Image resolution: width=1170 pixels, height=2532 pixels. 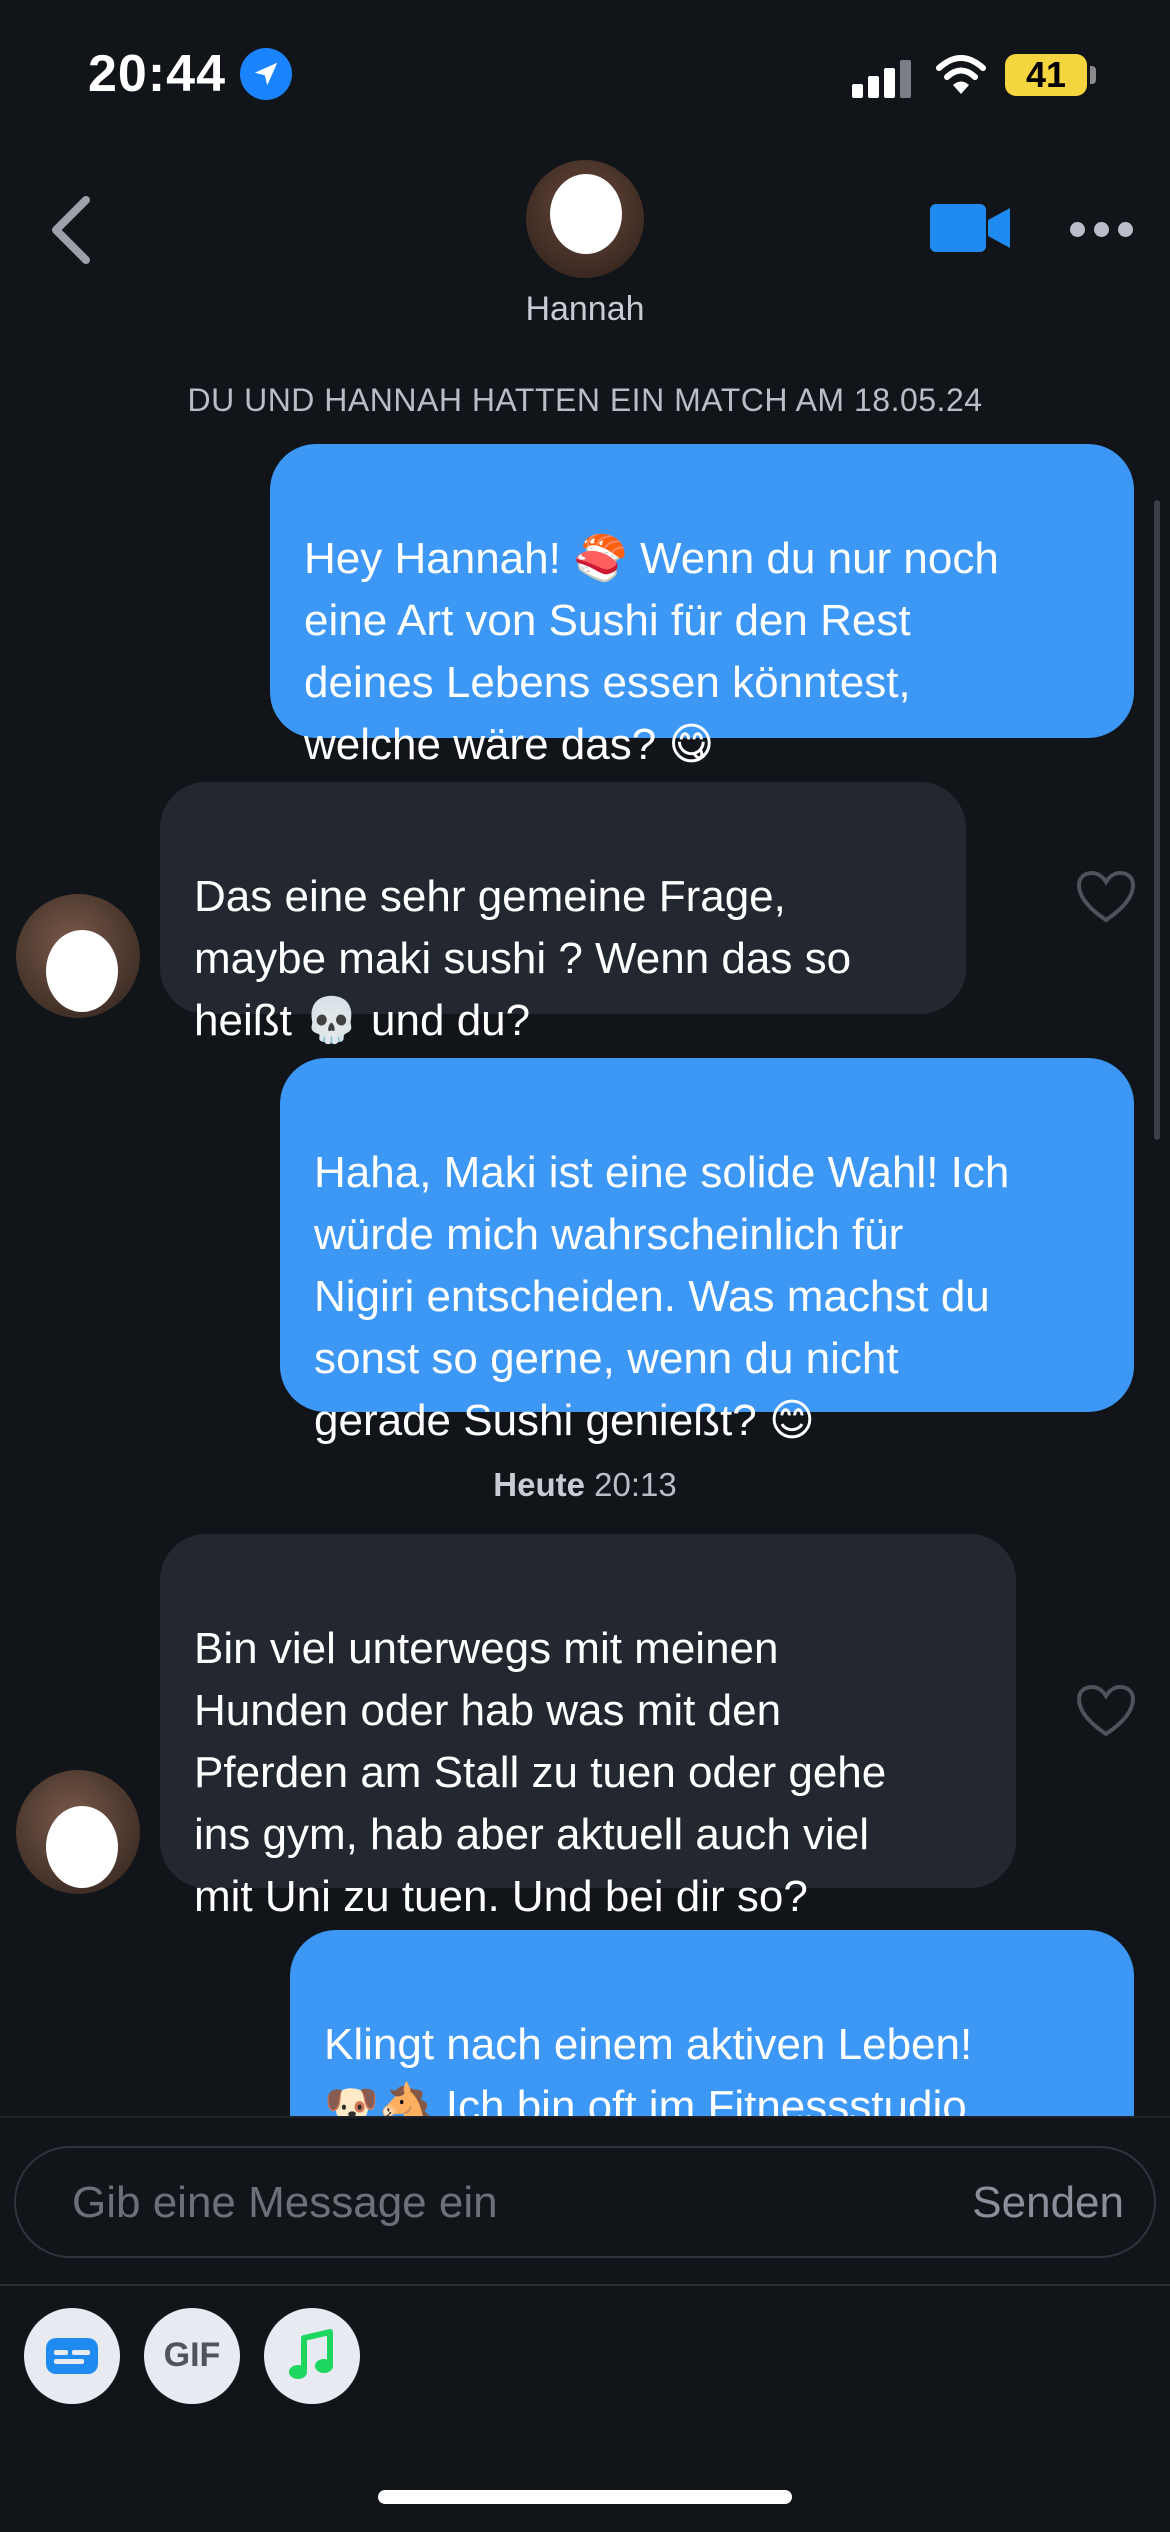 What do you see at coordinates (585, 309) in the screenshot?
I see `contact-name: Hannah` at bounding box center [585, 309].